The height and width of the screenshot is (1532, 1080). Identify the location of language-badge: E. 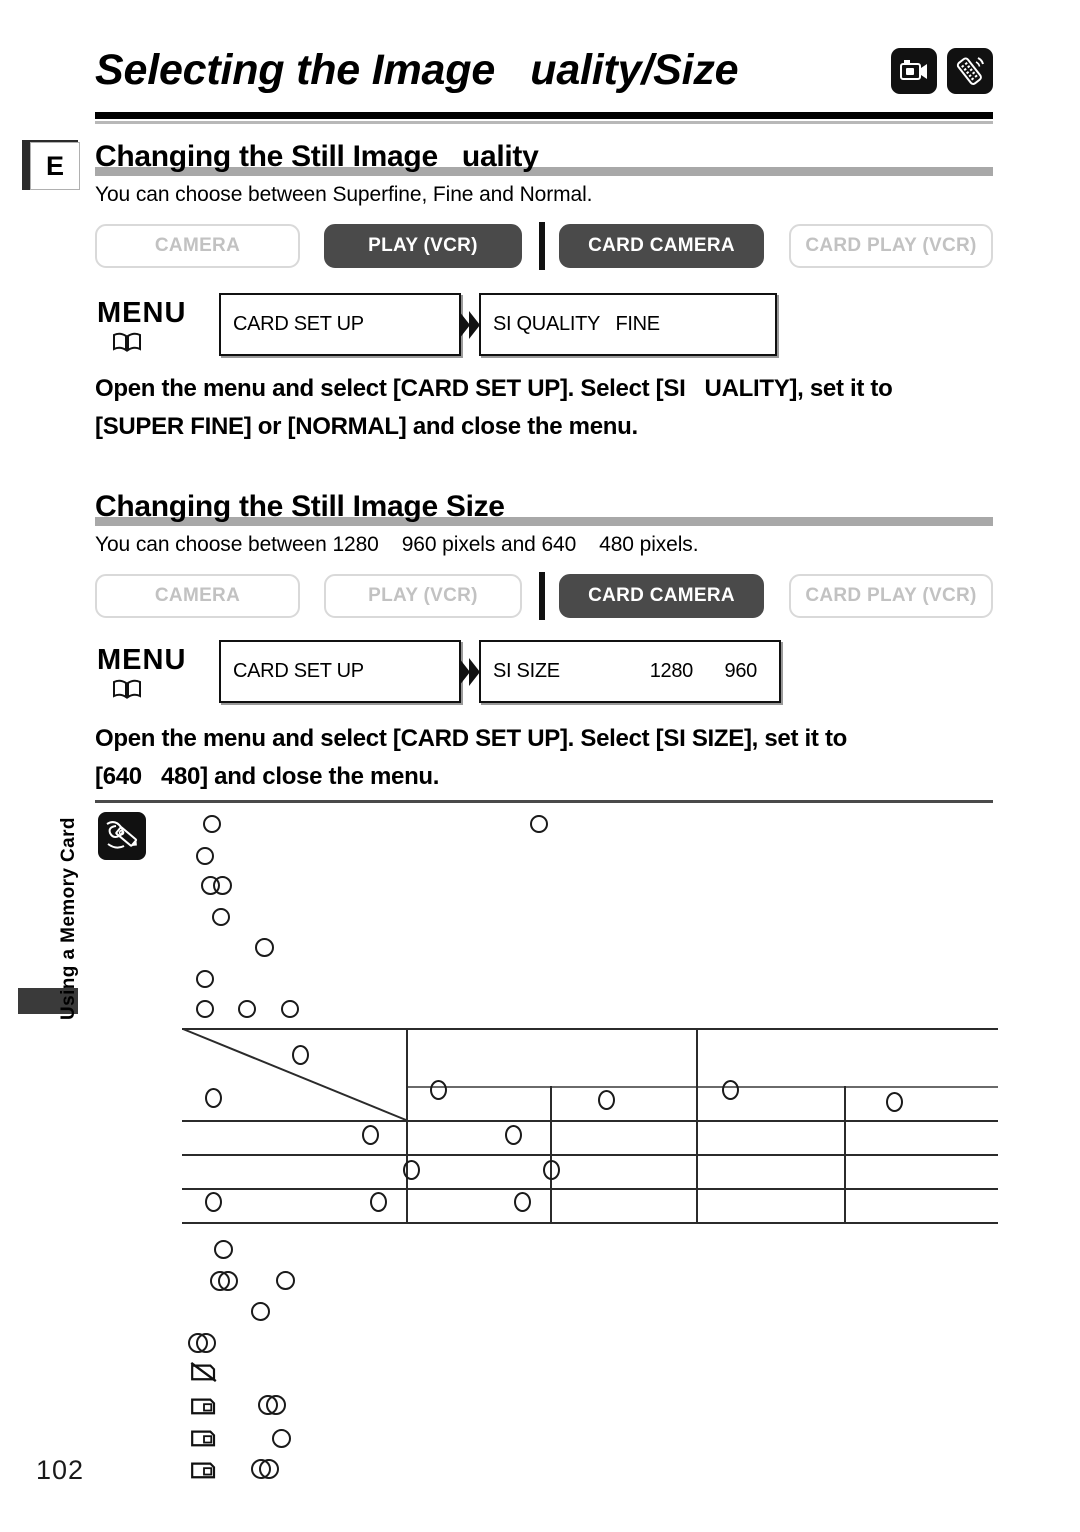
(55, 166).